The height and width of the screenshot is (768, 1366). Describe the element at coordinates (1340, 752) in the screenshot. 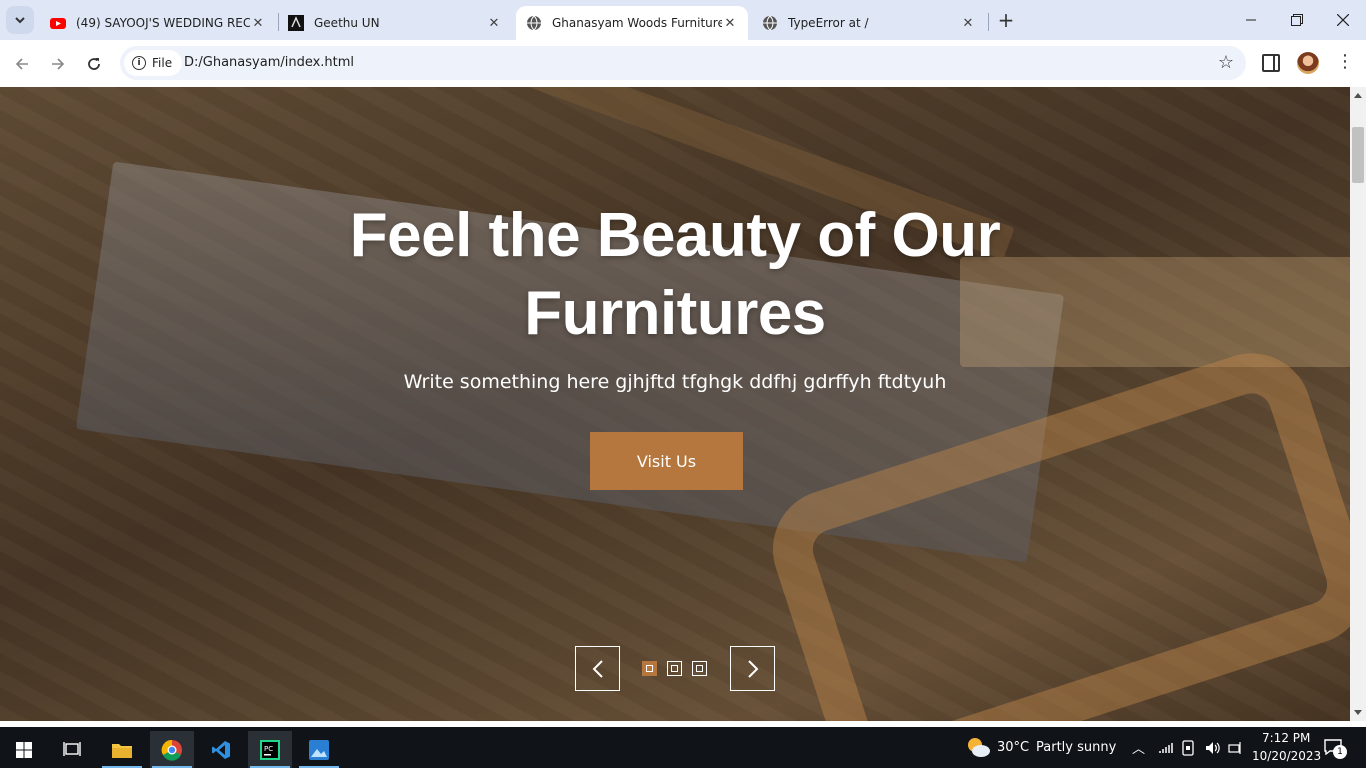

I see `notification-badge: 1` at that location.